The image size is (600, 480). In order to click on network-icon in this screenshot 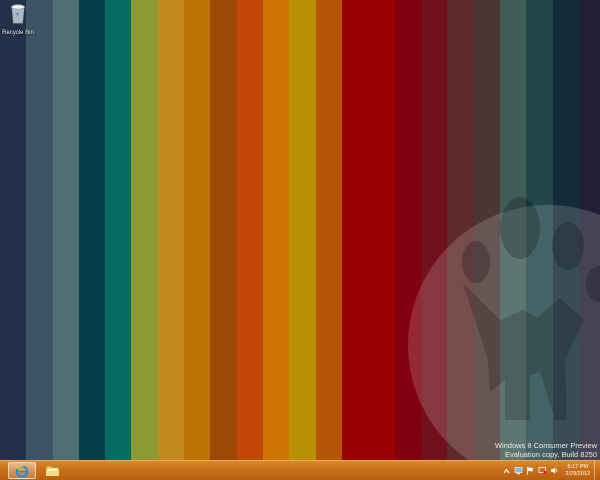, I will do `click(518, 470)`.